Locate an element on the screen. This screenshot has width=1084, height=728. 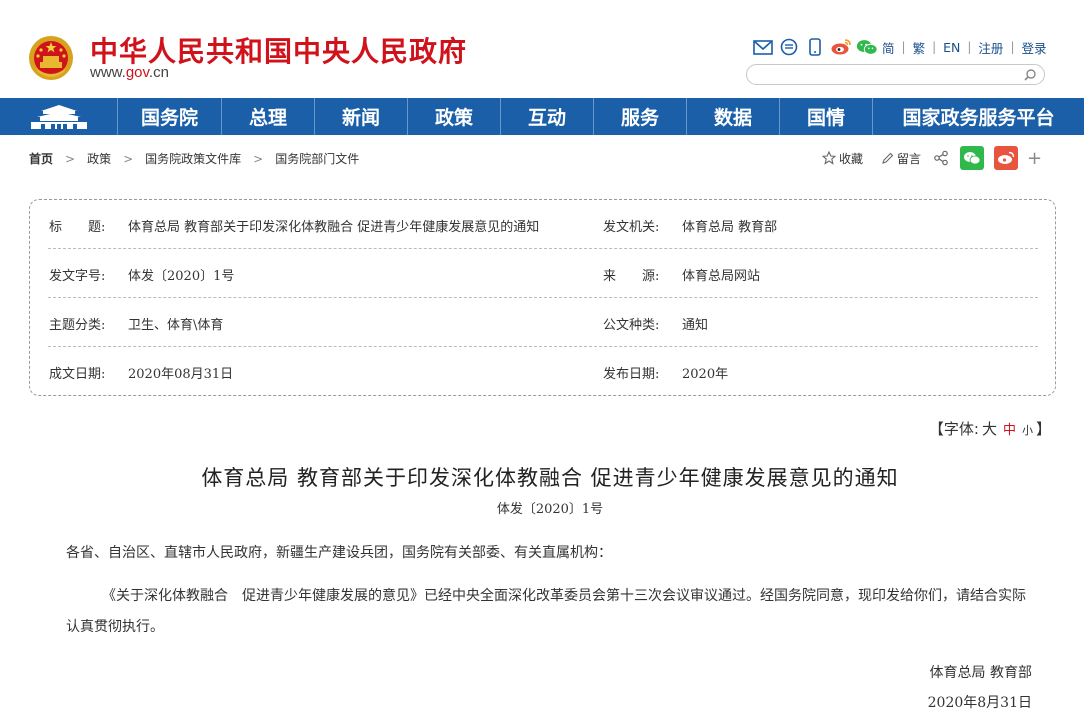
font-size-label: 【字体: is located at coordinates (953, 429).